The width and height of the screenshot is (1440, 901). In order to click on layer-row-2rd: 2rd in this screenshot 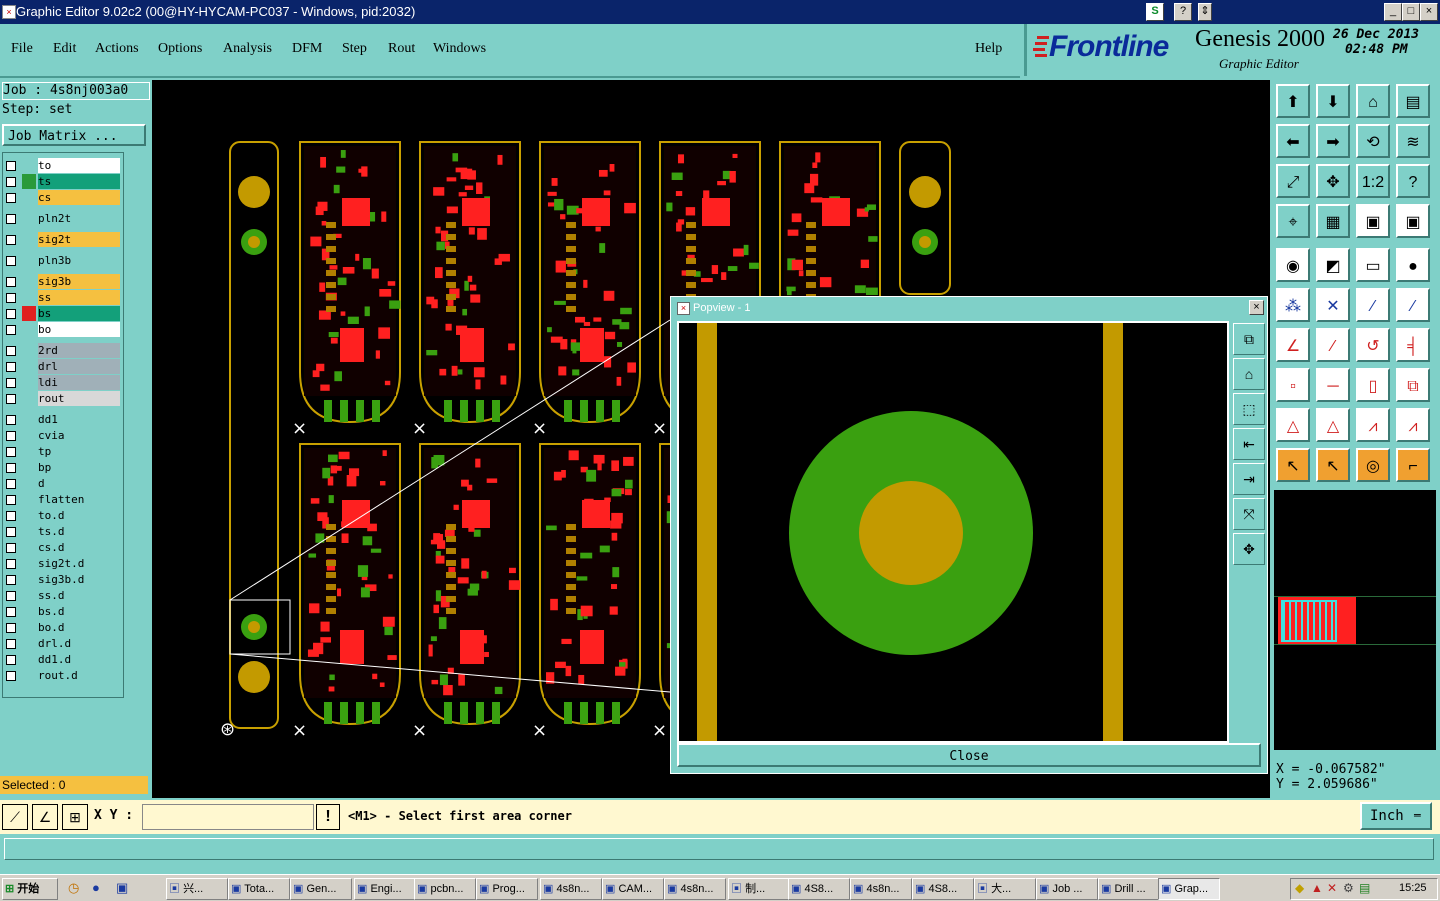, I will do `click(62, 350)`.